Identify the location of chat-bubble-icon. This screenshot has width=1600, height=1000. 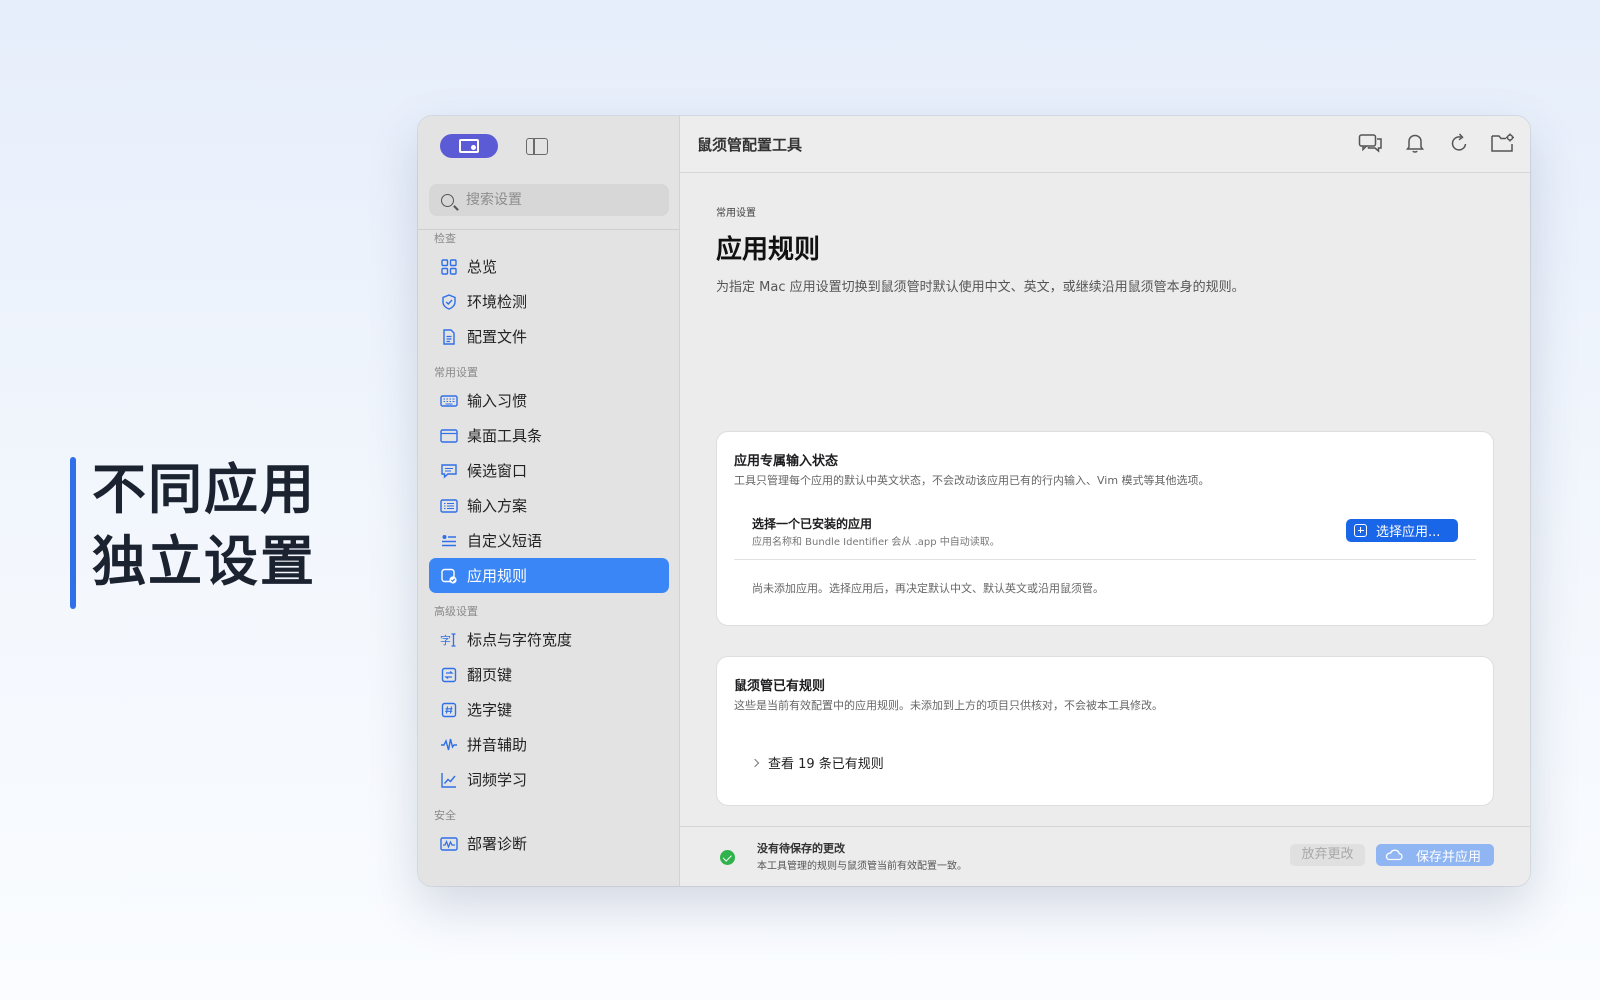
(449, 471).